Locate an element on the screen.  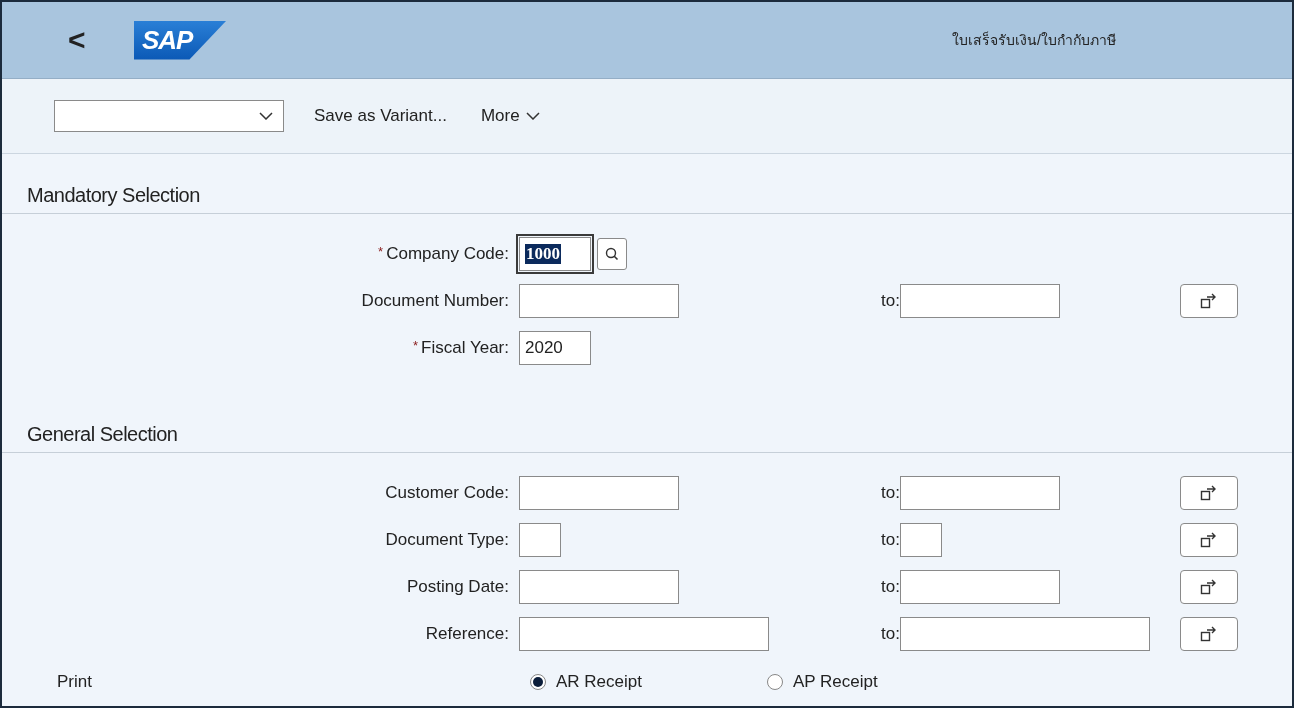
field-label: Reference: is located at coordinates (467, 633).